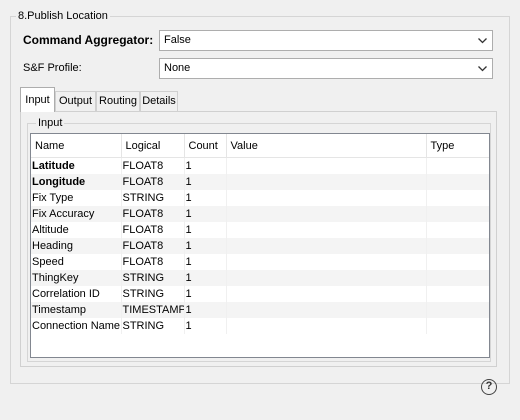 The width and height of the screenshot is (520, 420). What do you see at coordinates (489, 387) in the screenshot?
I see `help-icon: ?` at bounding box center [489, 387].